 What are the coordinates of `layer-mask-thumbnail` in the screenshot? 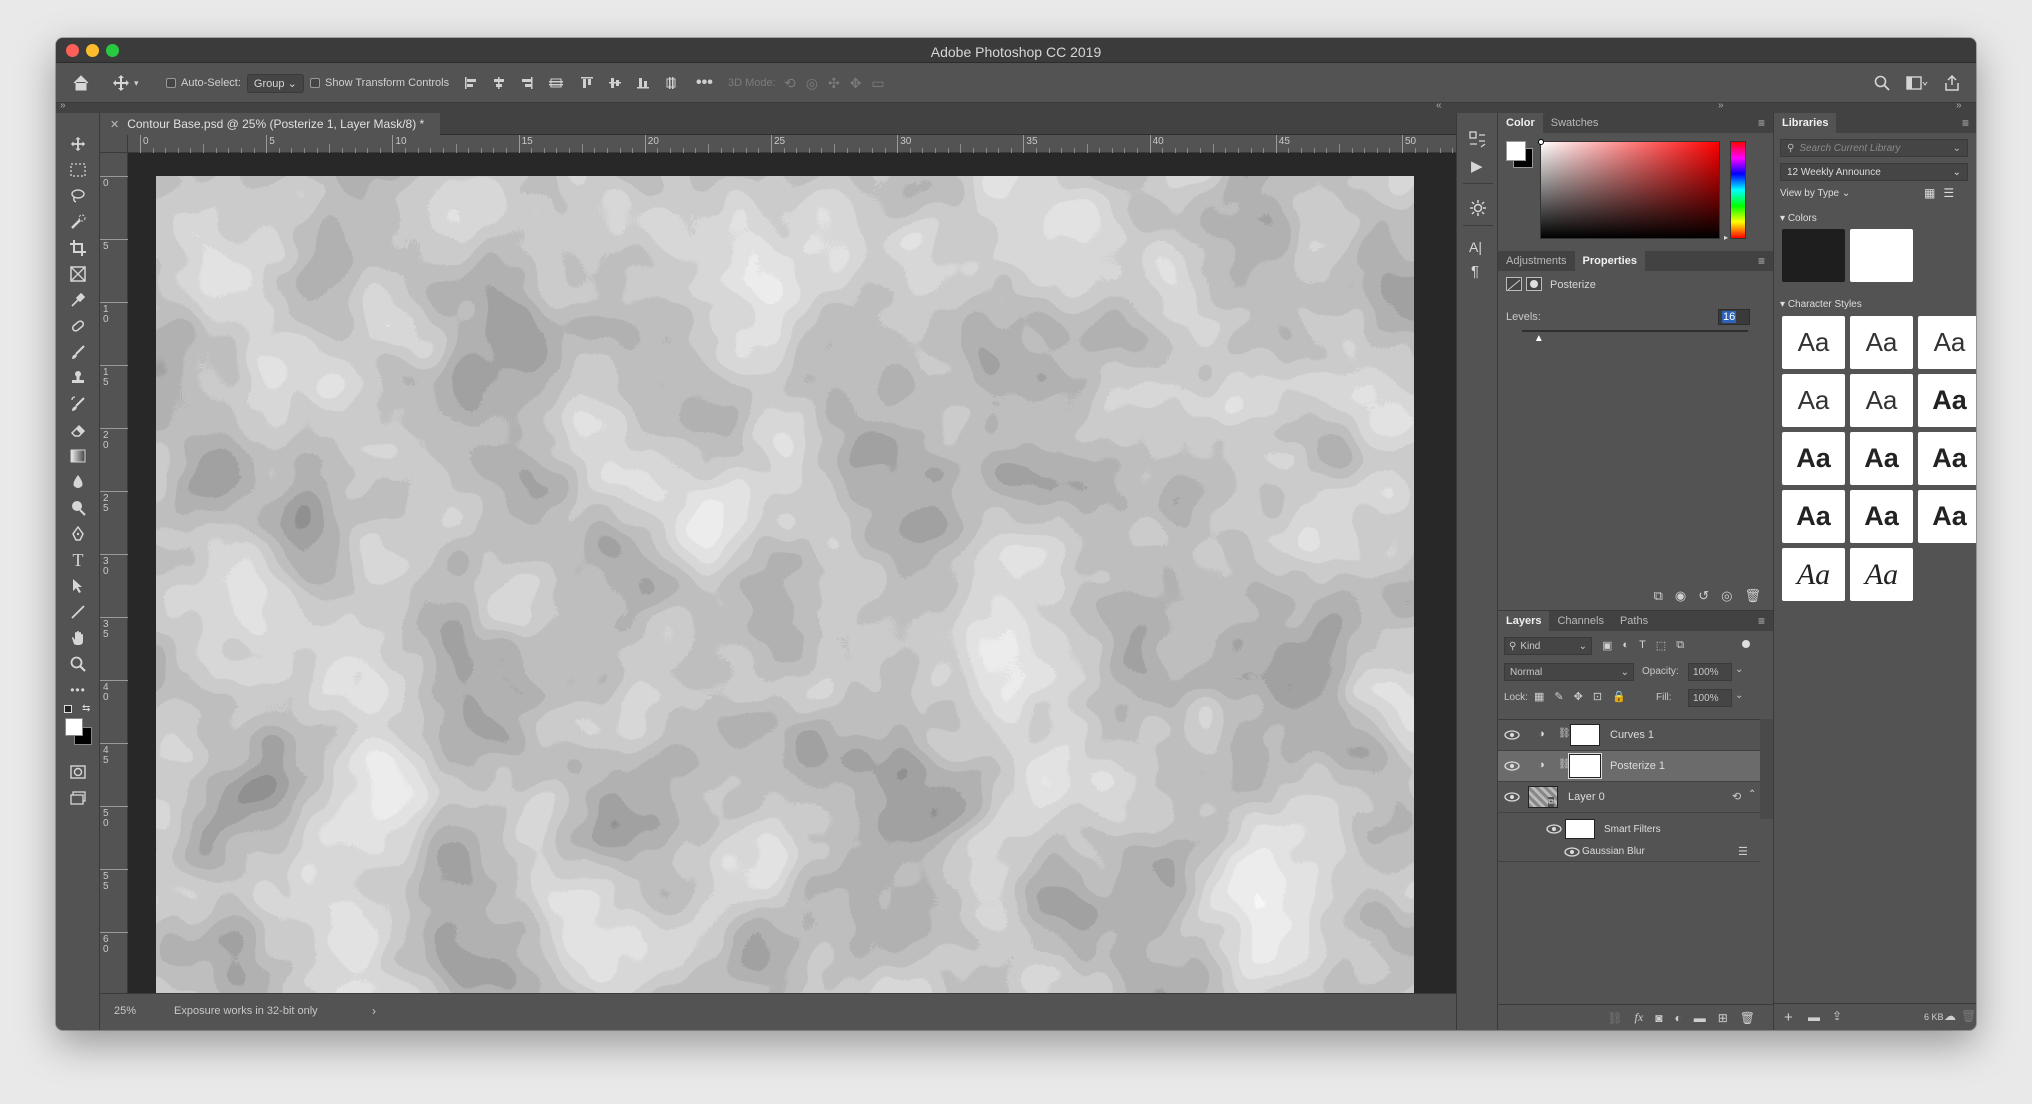 It's located at (1585, 735).